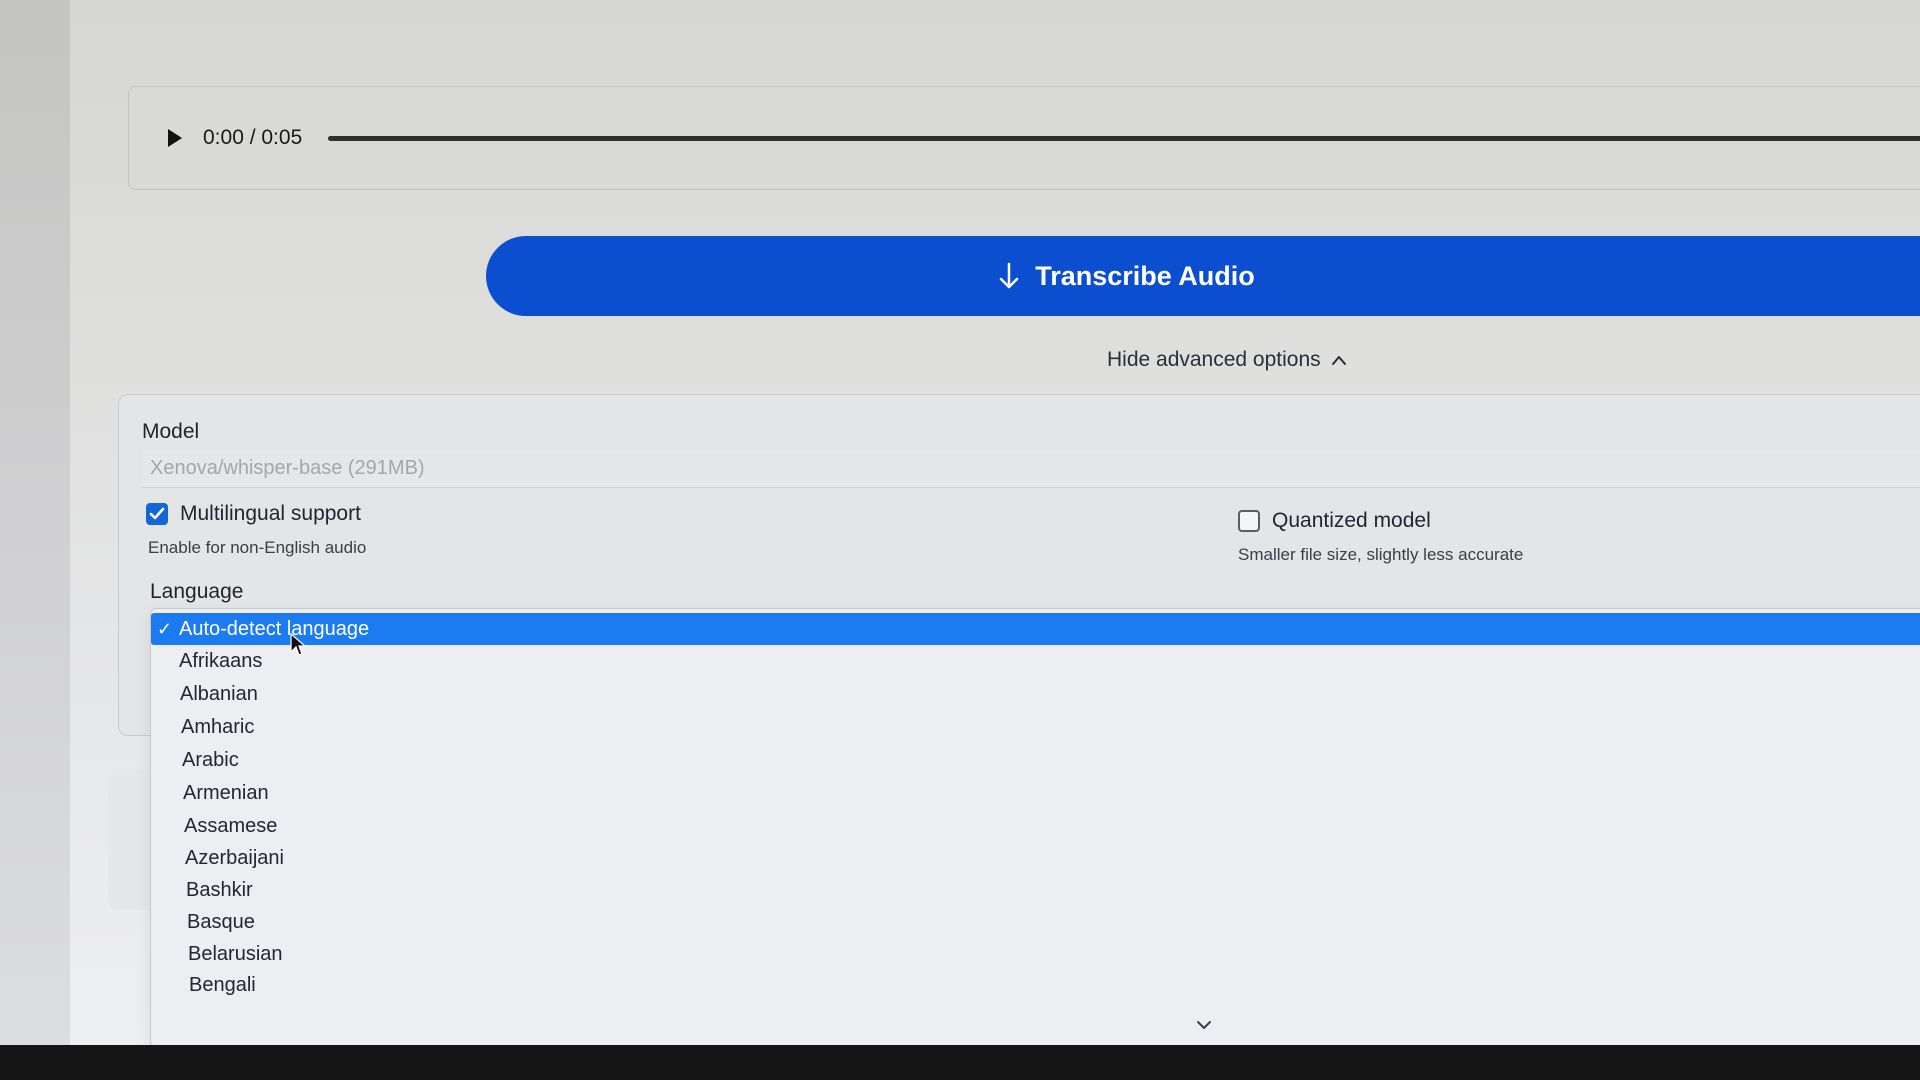 Image resolution: width=1920 pixels, height=1080 pixels. I want to click on language-option-label: Bengali, so click(222, 984).